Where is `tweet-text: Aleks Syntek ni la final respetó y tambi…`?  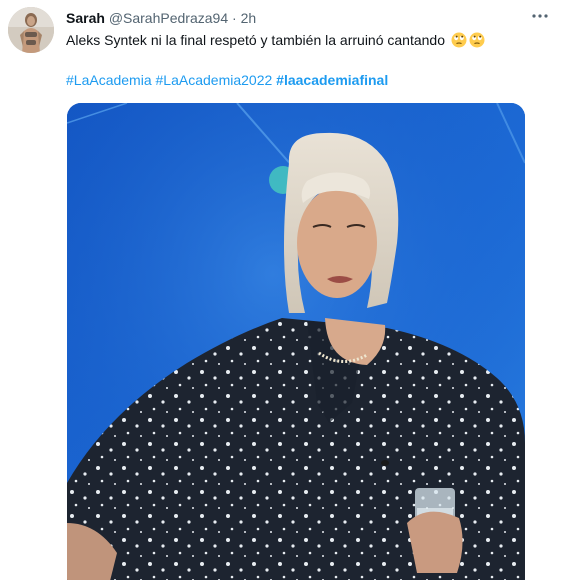
tweet-text: Aleks Syntek ni la final respetó y tambi… is located at coordinates (255, 40).